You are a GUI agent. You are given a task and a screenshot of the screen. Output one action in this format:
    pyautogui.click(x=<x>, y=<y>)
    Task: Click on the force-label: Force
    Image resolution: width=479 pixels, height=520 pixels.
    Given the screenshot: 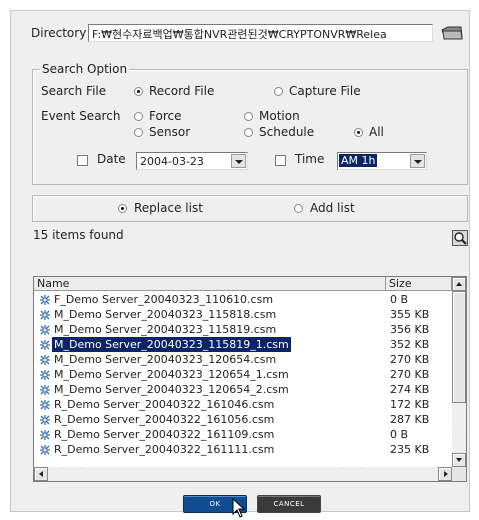 What is the action you would take?
    pyautogui.click(x=165, y=116)
    